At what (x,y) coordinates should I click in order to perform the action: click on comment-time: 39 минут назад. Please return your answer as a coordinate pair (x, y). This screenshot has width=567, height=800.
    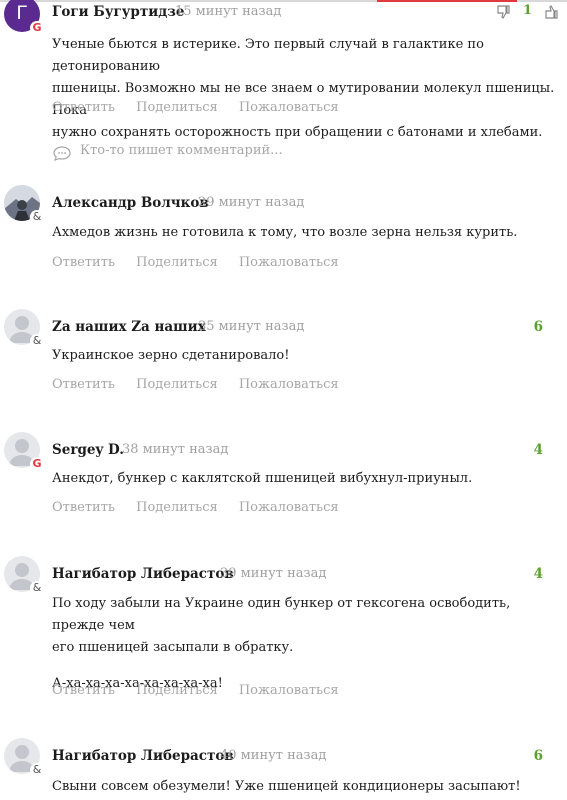
    Looking at the image, I should click on (273, 573).